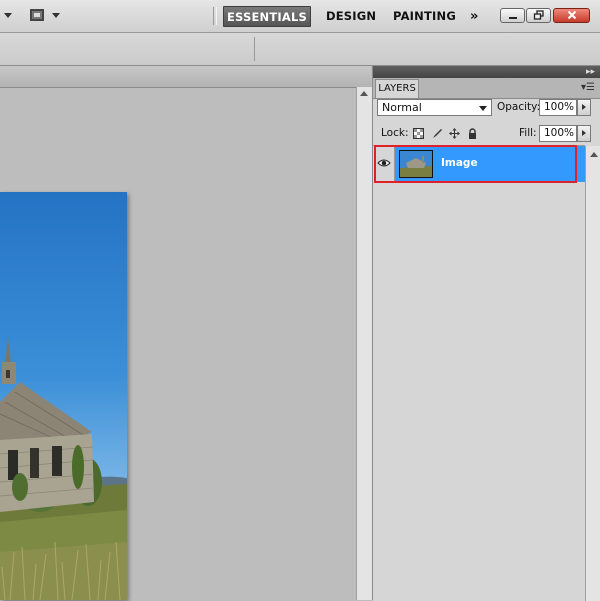  I want to click on close-button, so click(571, 15).